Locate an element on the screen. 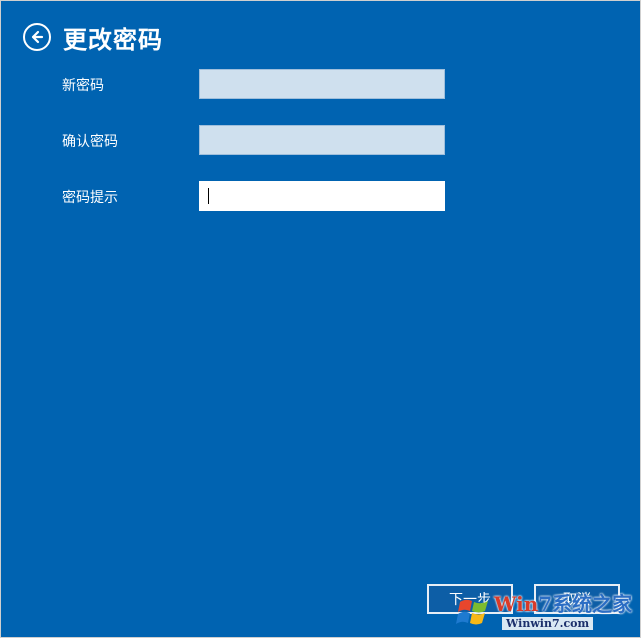 The height and width of the screenshot is (638, 641). confirm-password-row: 确认密码 is located at coordinates (254, 141).